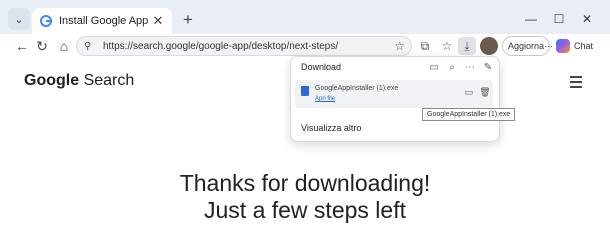 The width and height of the screenshot is (610, 243). What do you see at coordinates (584, 46) in the screenshot?
I see `chat-label: Chat` at bounding box center [584, 46].